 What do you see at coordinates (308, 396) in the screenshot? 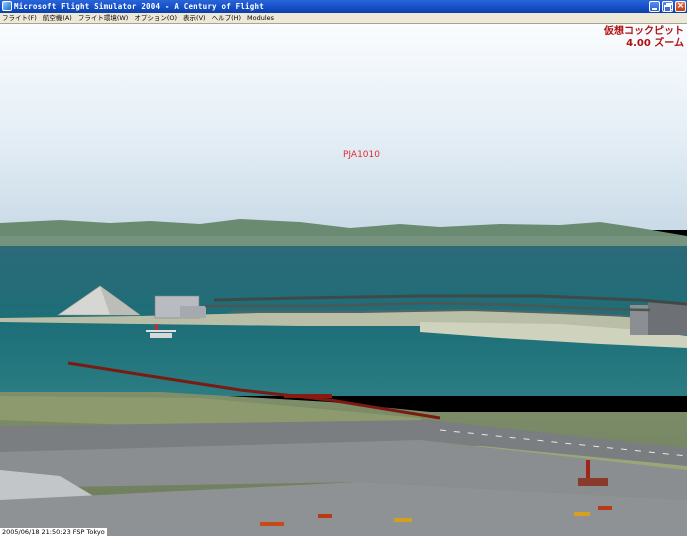
I see `approach-light-end` at bounding box center [308, 396].